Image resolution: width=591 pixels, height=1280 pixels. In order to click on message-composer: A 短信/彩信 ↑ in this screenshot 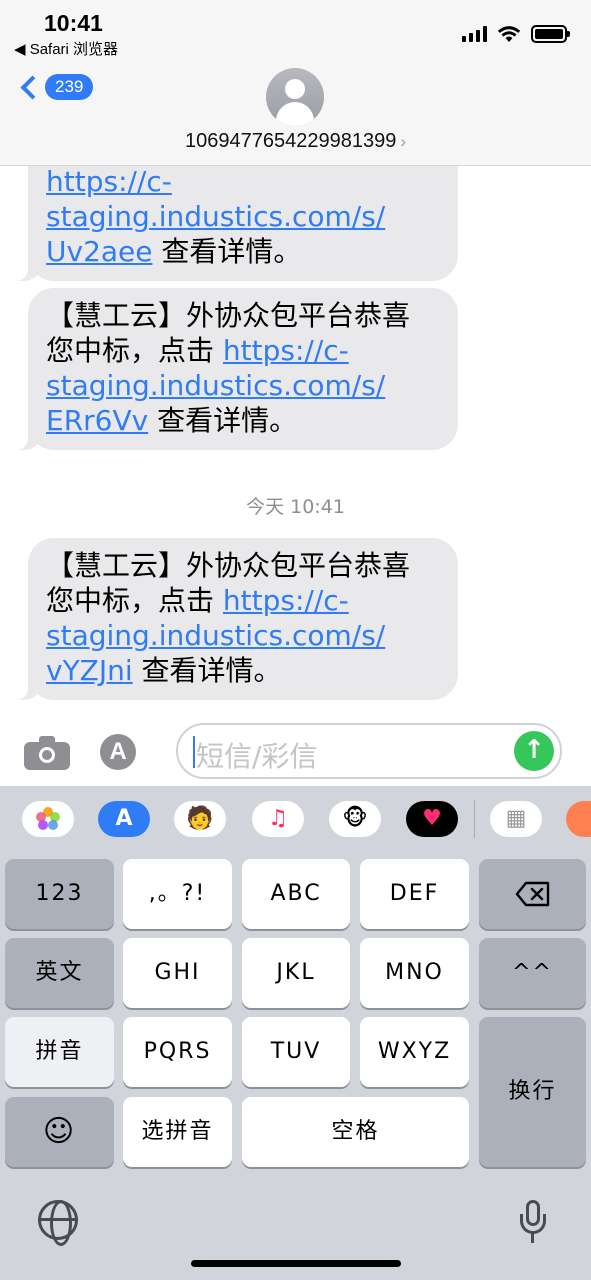, I will do `click(295, 750)`.